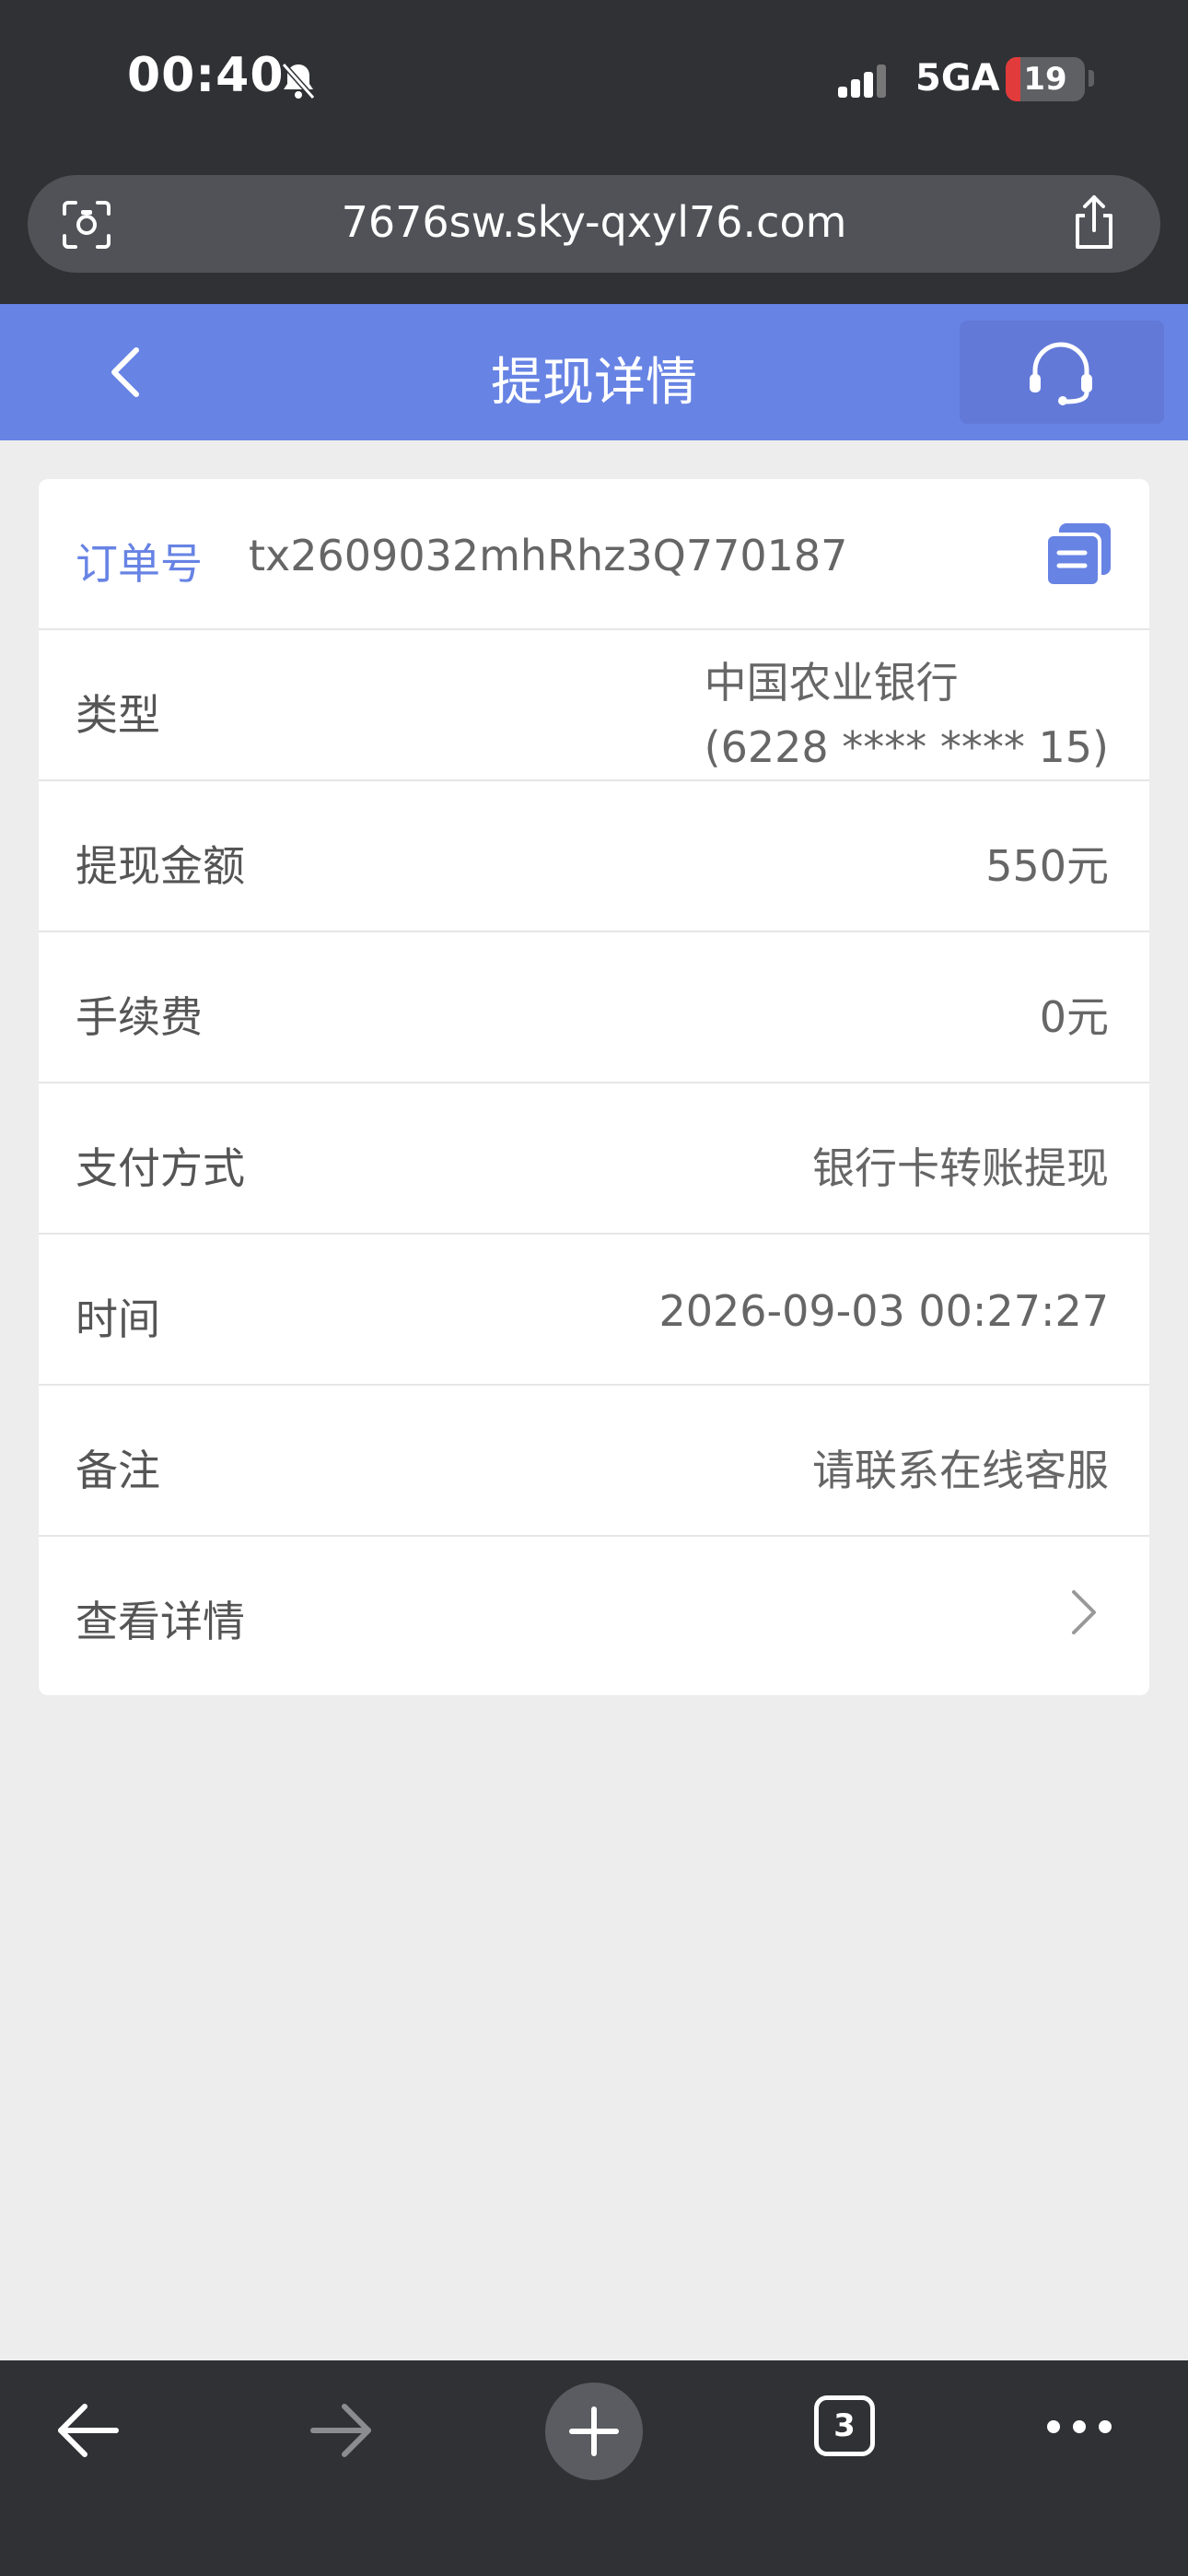 This screenshot has height=2576, width=1188. Describe the element at coordinates (160, 866) in the screenshot. I see `amount-label: 提现金额` at that location.